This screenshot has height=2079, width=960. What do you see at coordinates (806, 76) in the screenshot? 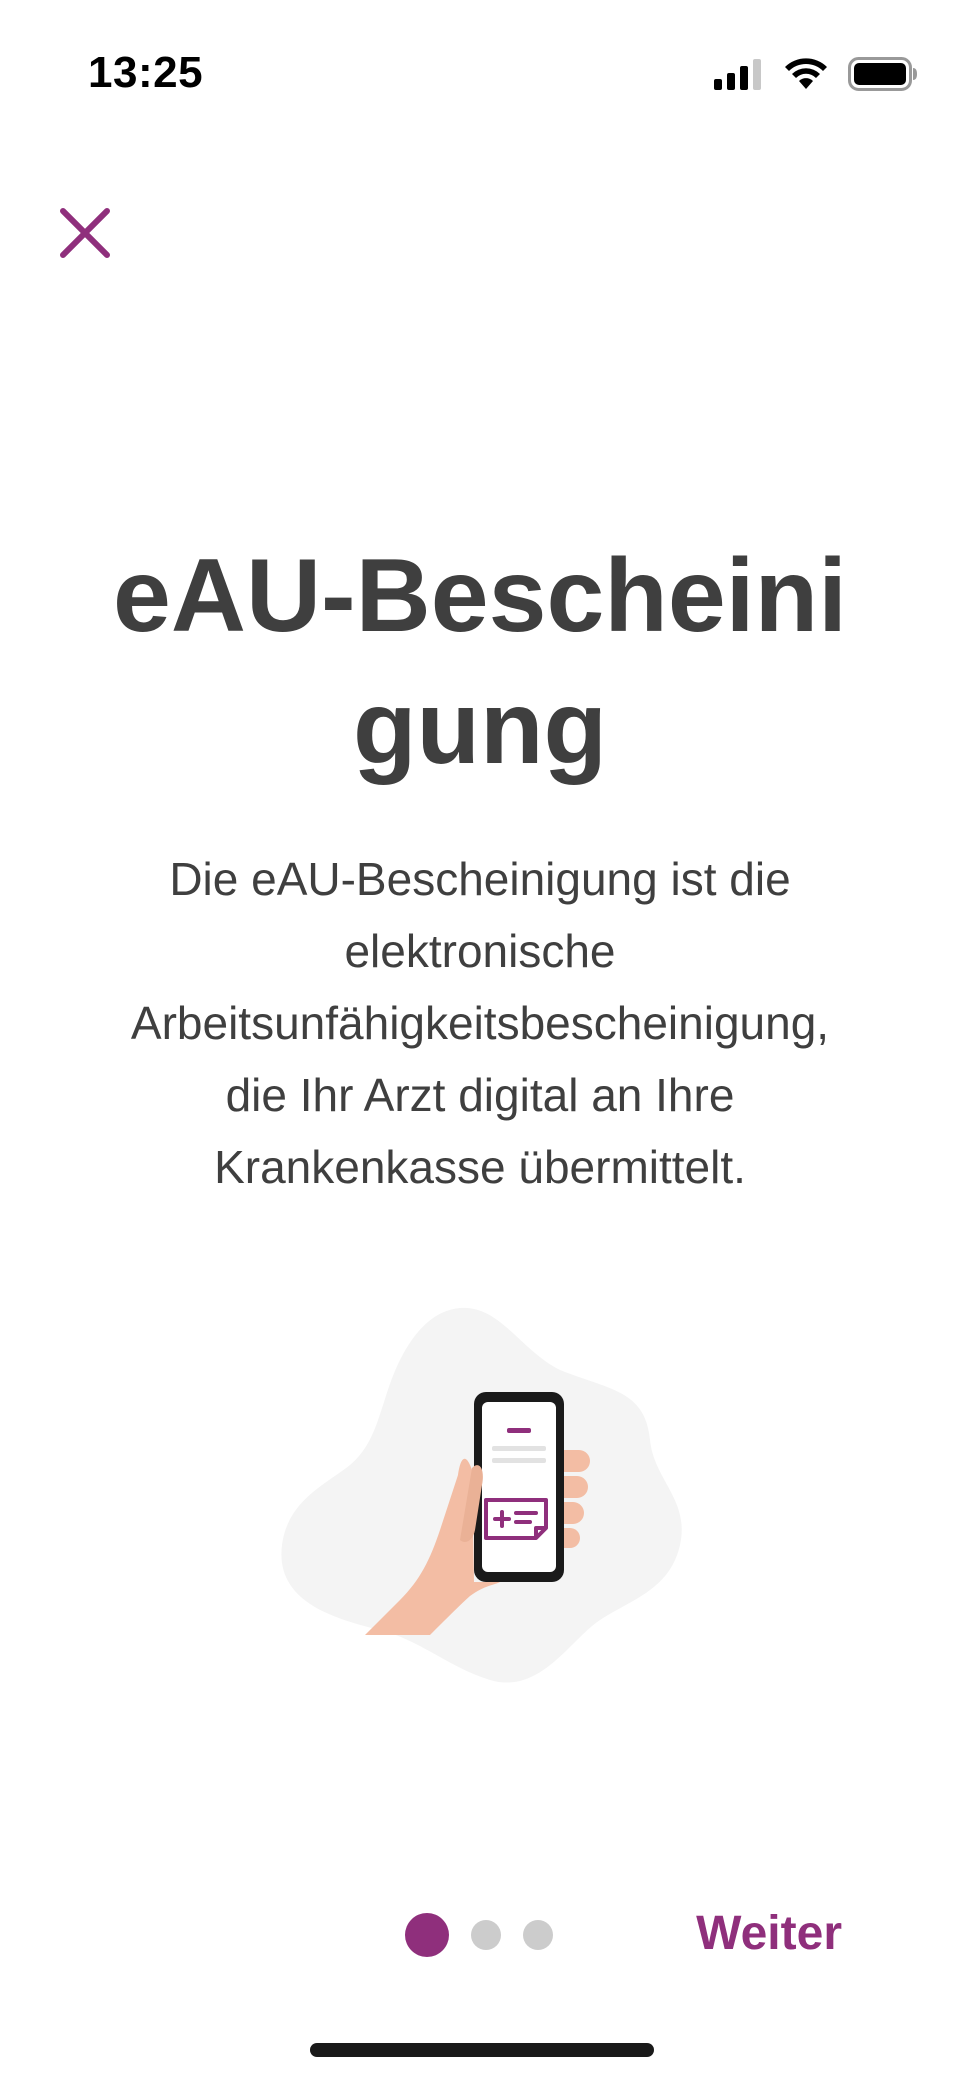
I see `wifi-icon` at bounding box center [806, 76].